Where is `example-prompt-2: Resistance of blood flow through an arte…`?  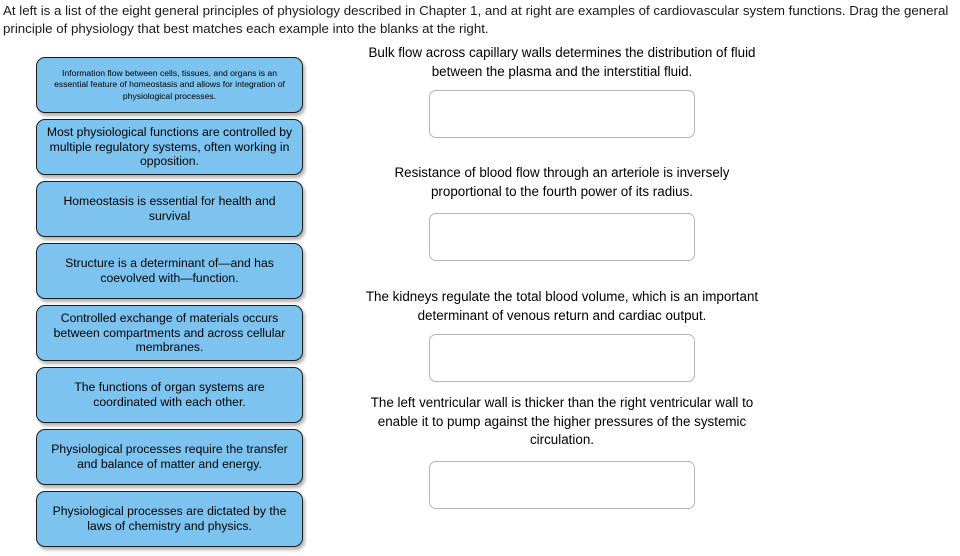
example-prompt-2: Resistance of blood flow through an arte… is located at coordinates (562, 182).